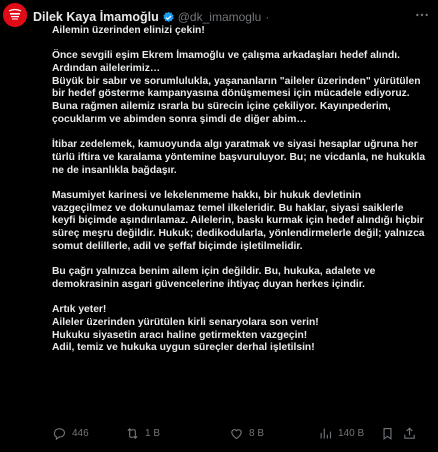 The height and width of the screenshot is (452, 438). I want to click on tweet-line: Artık yeter!, so click(79, 310).